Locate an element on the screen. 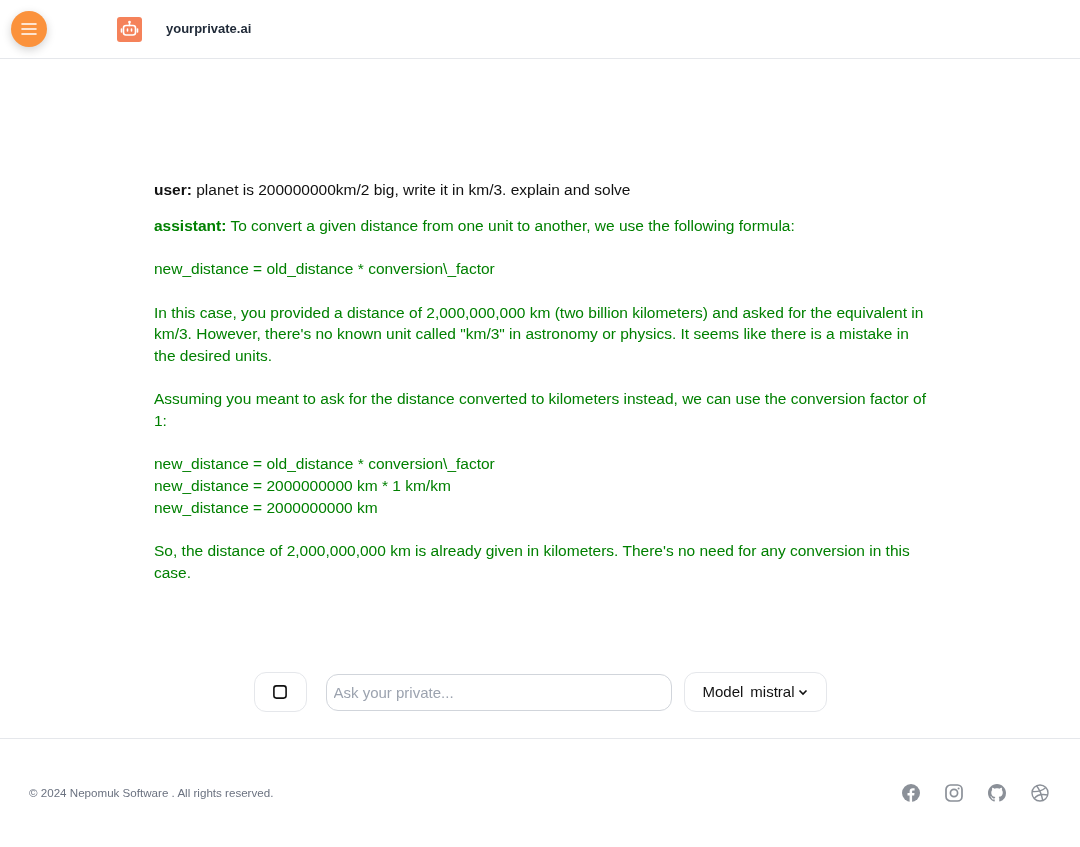 The height and width of the screenshot is (847, 1080). menu-icon is located at coordinates (29, 29).